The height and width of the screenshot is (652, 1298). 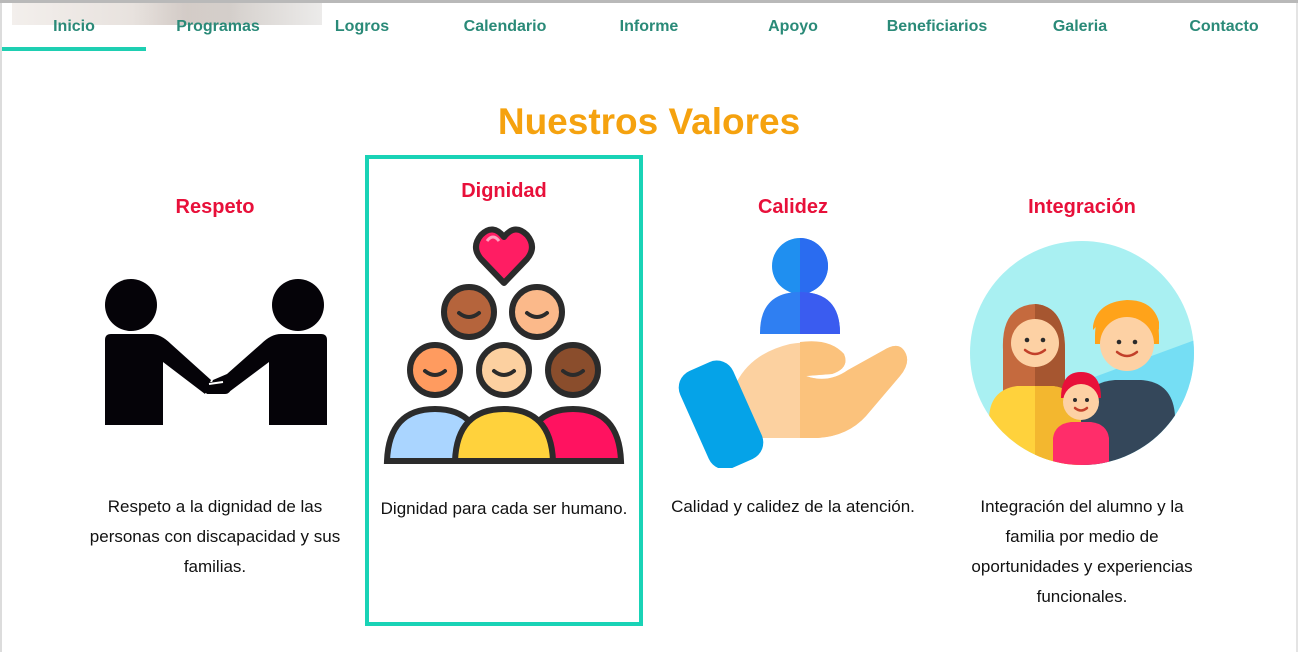 I want to click on hand-holding-person-icon, so click(x=793, y=353).